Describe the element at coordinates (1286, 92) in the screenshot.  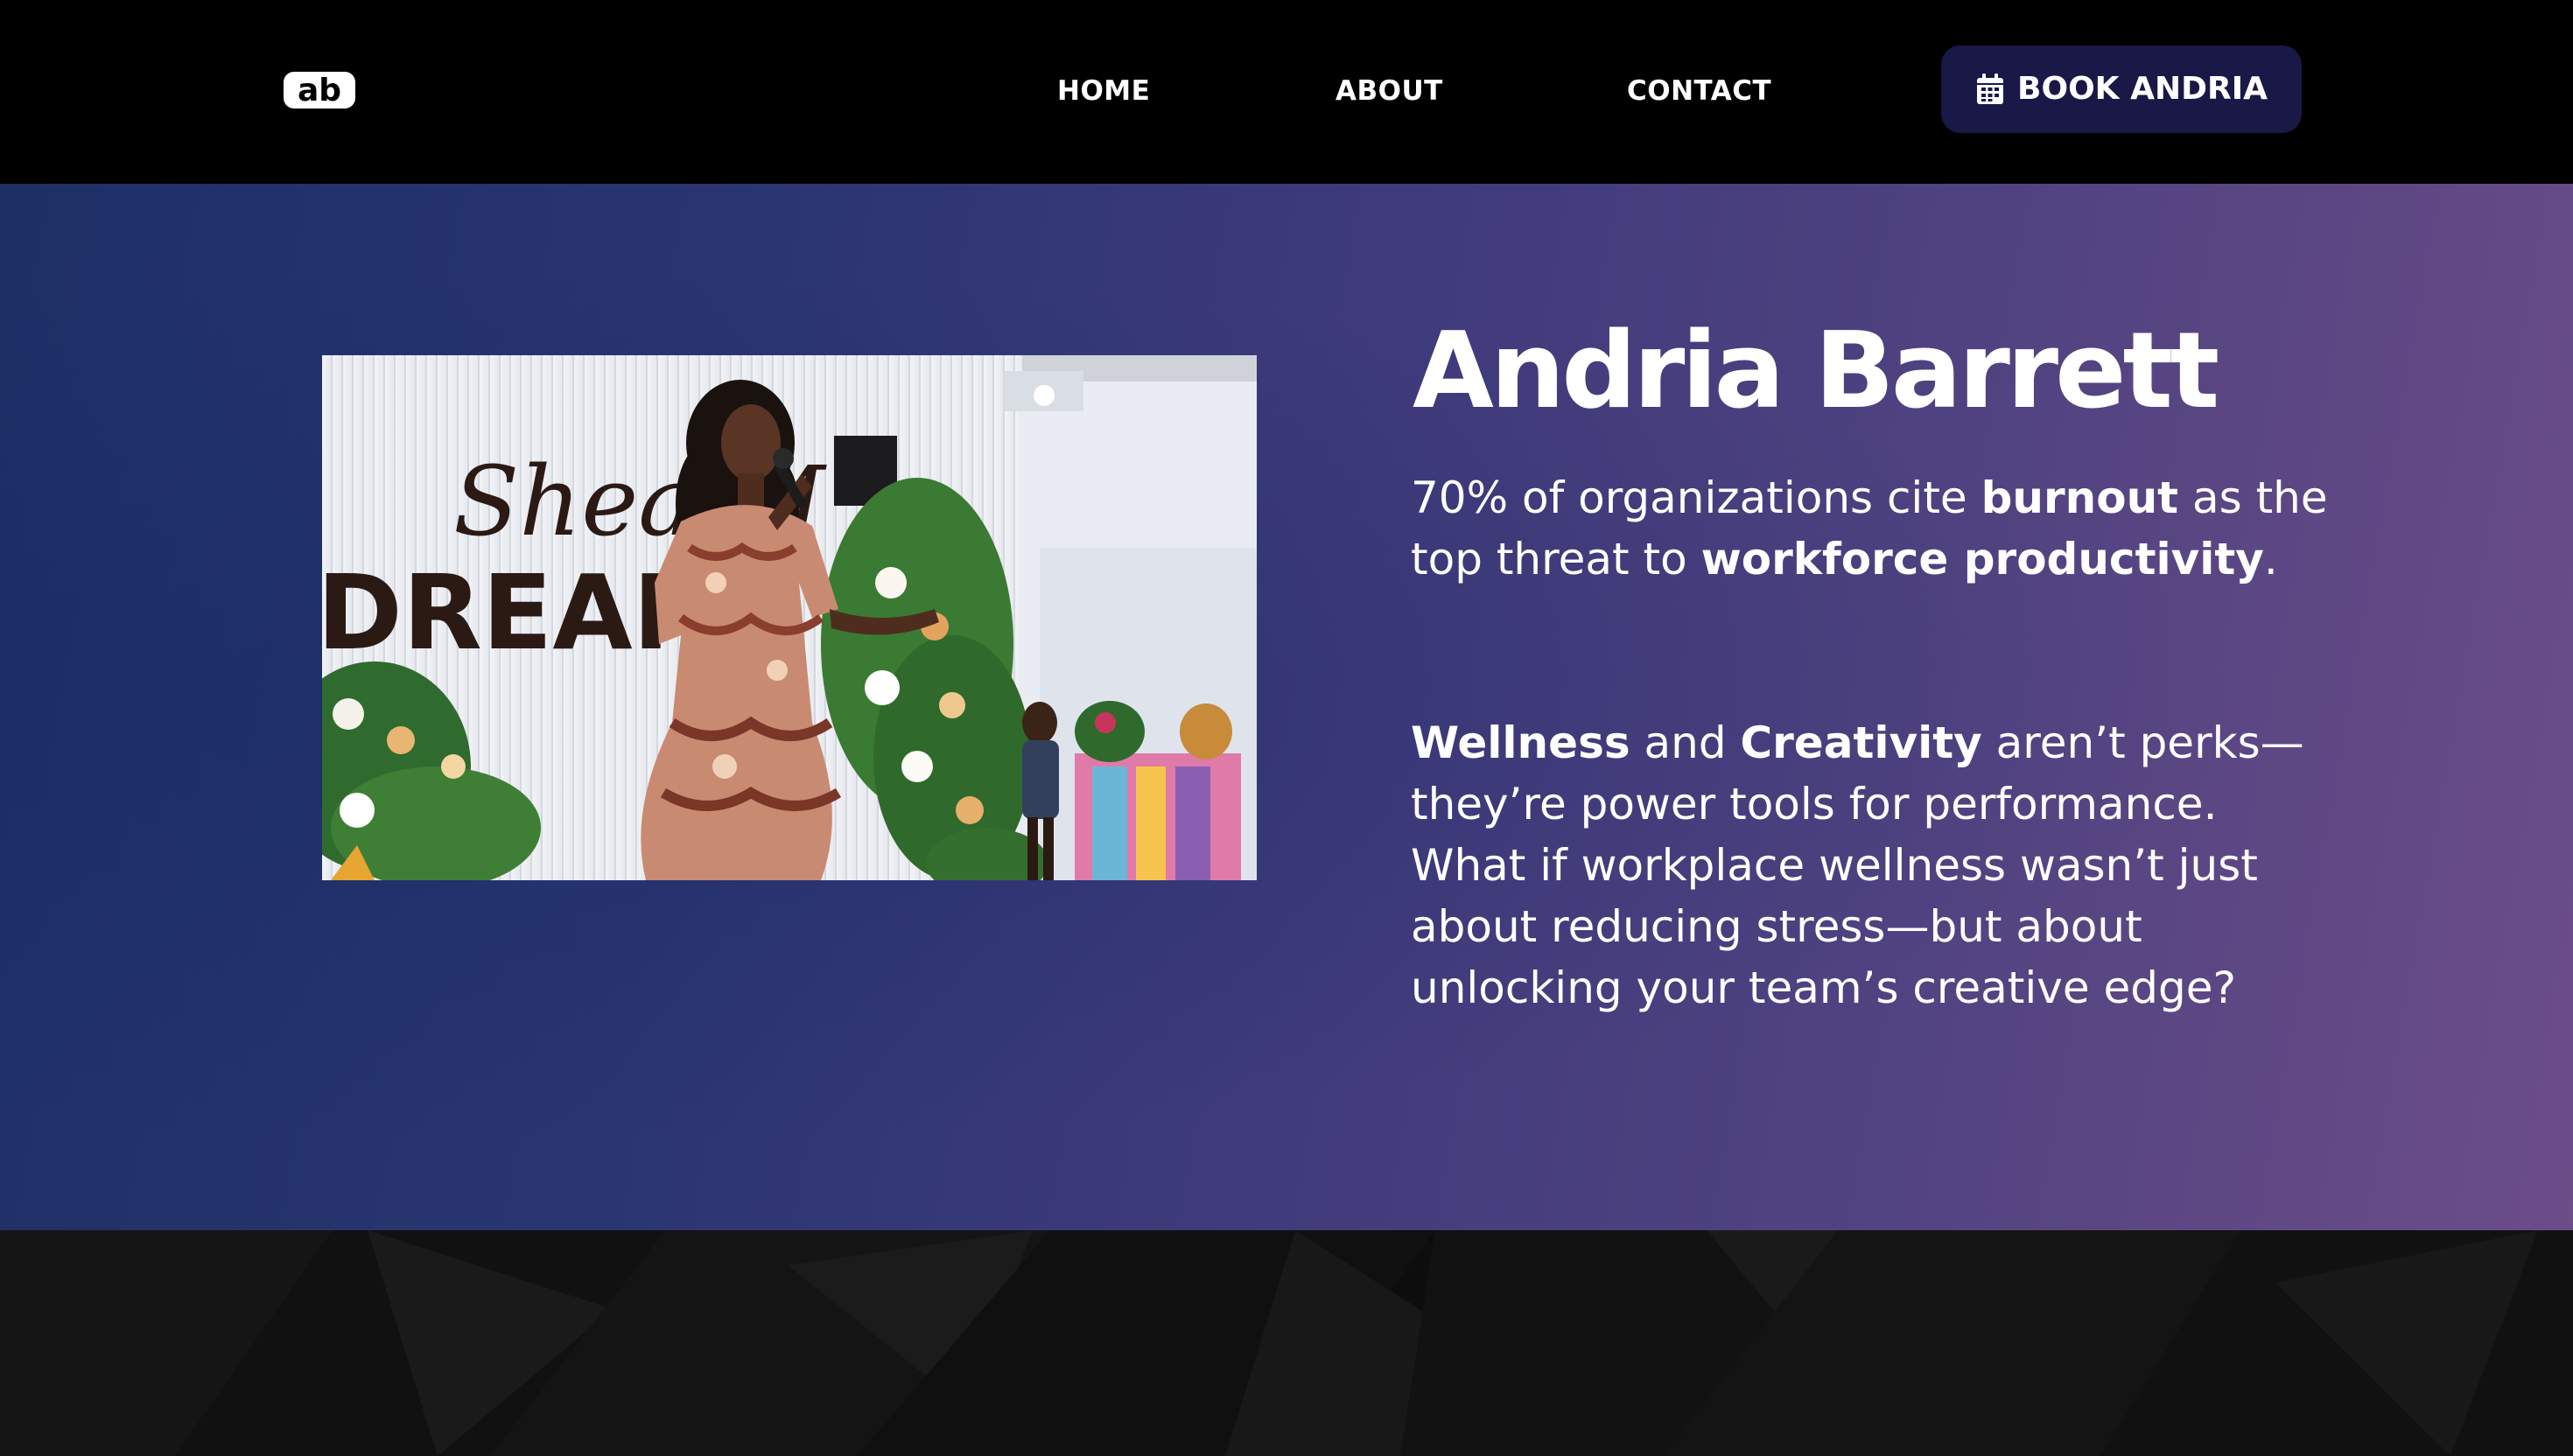
I see `site-header: ab HOME ABOUT CONTACT BOOK ANDRIA` at that location.